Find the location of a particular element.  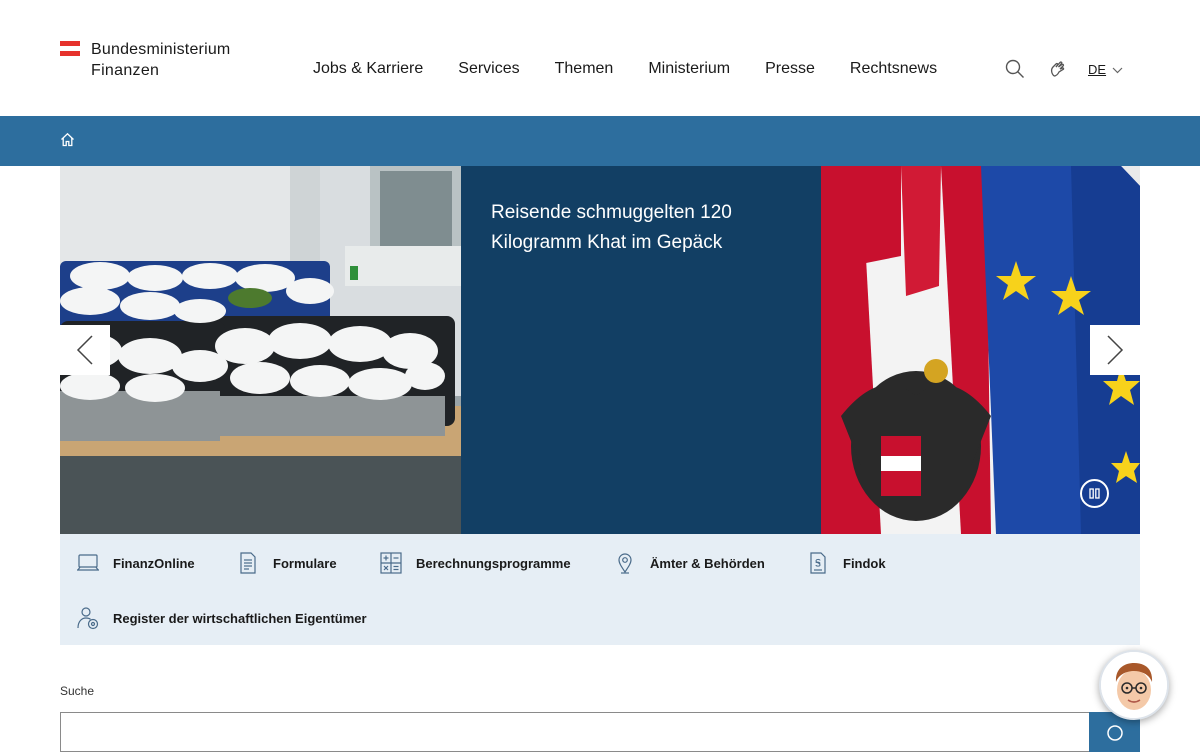

quicklink-label: Ämter & Behörden is located at coordinates (707, 563).